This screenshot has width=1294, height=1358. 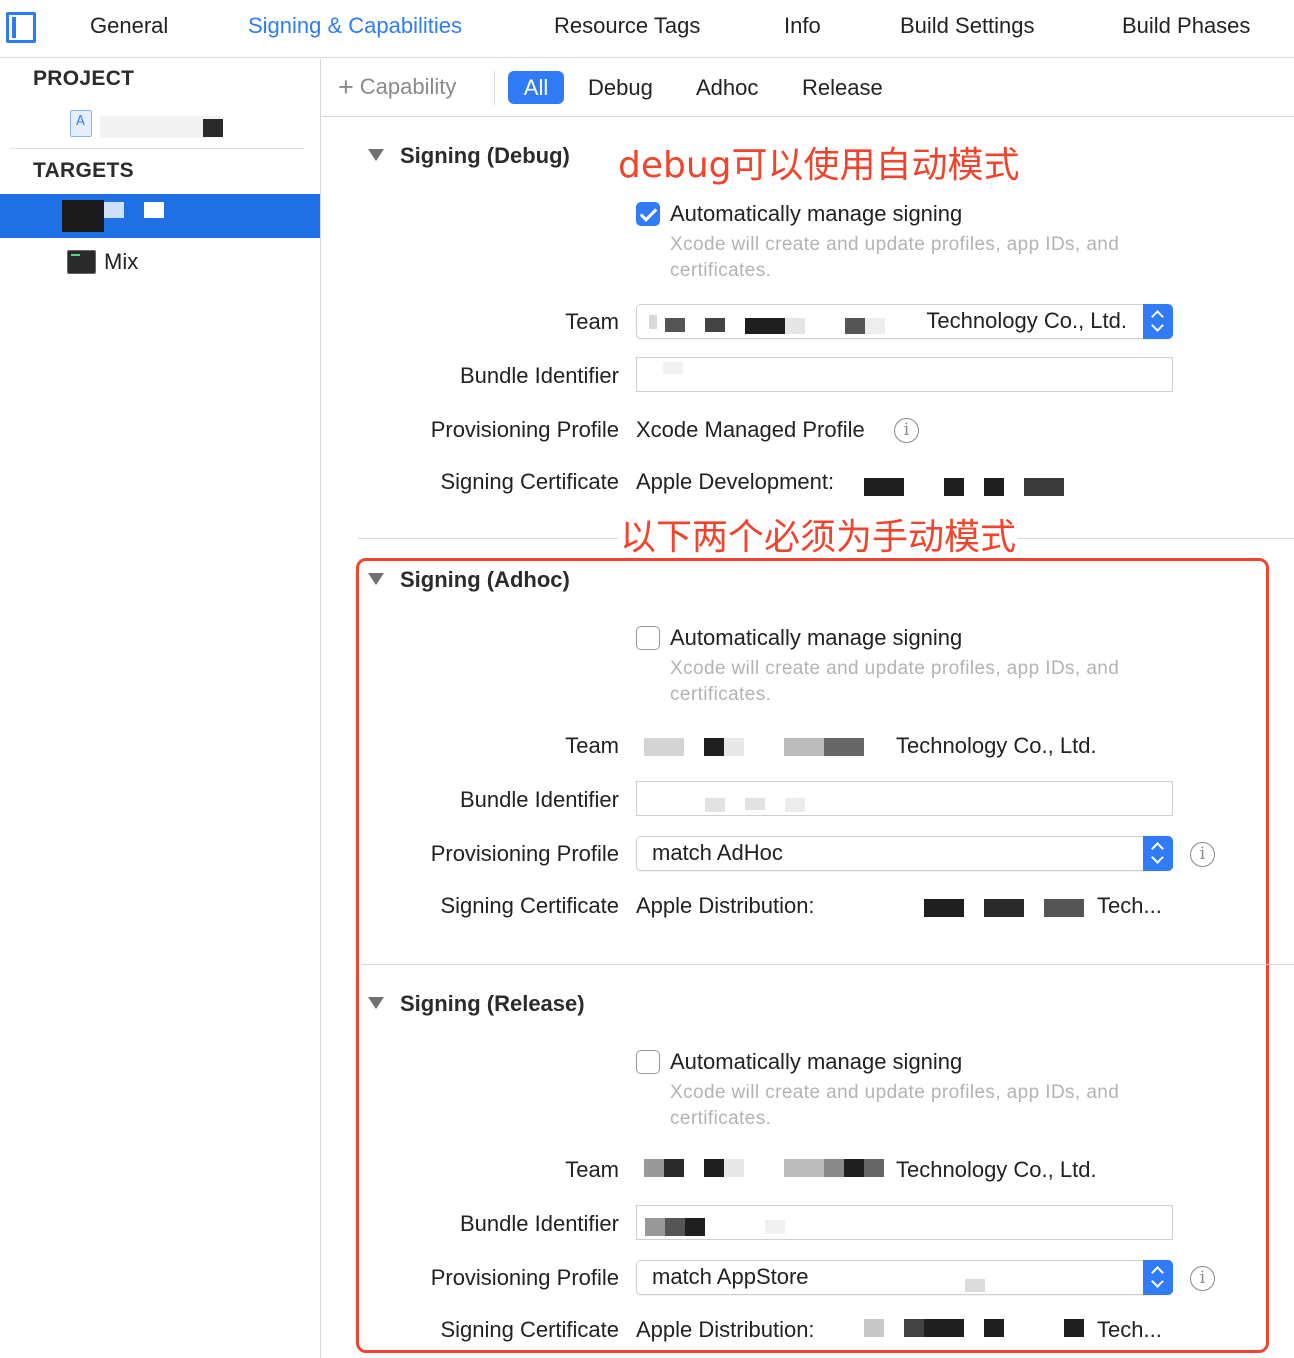 What do you see at coordinates (904, 853) in the screenshot?
I see `provisioning-profile-popup-adhoc: match AdHoc` at bounding box center [904, 853].